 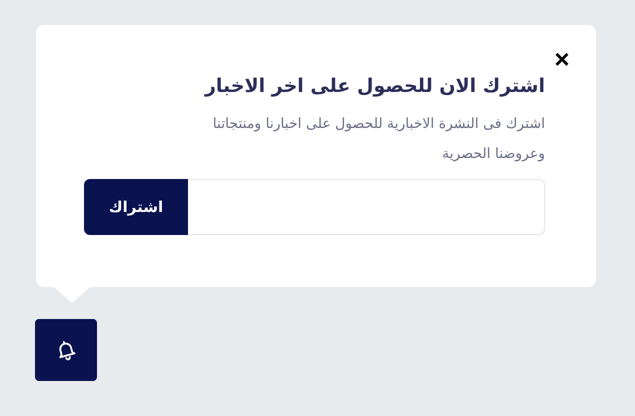 I want to click on email-input-field, so click(x=366, y=207).